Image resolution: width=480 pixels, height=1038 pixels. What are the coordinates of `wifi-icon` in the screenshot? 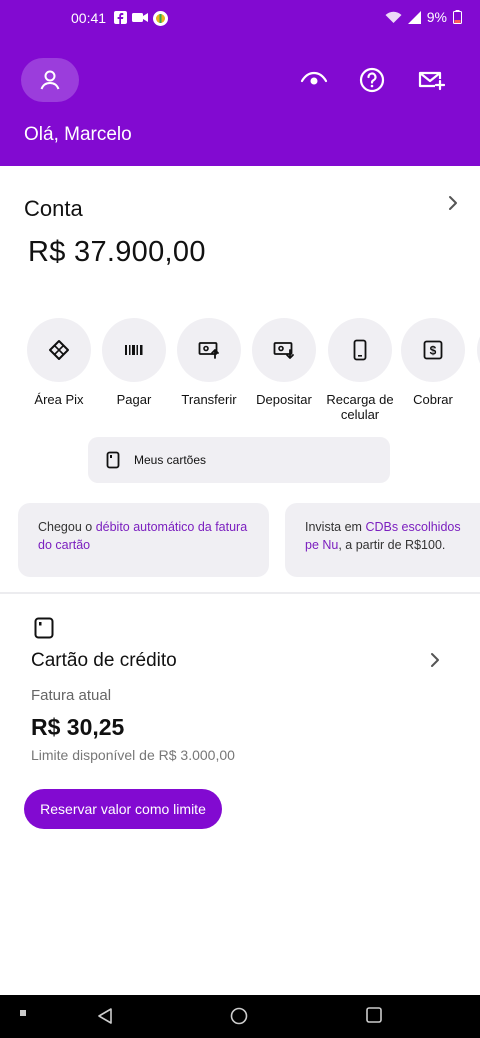 It's located at (393, 17).